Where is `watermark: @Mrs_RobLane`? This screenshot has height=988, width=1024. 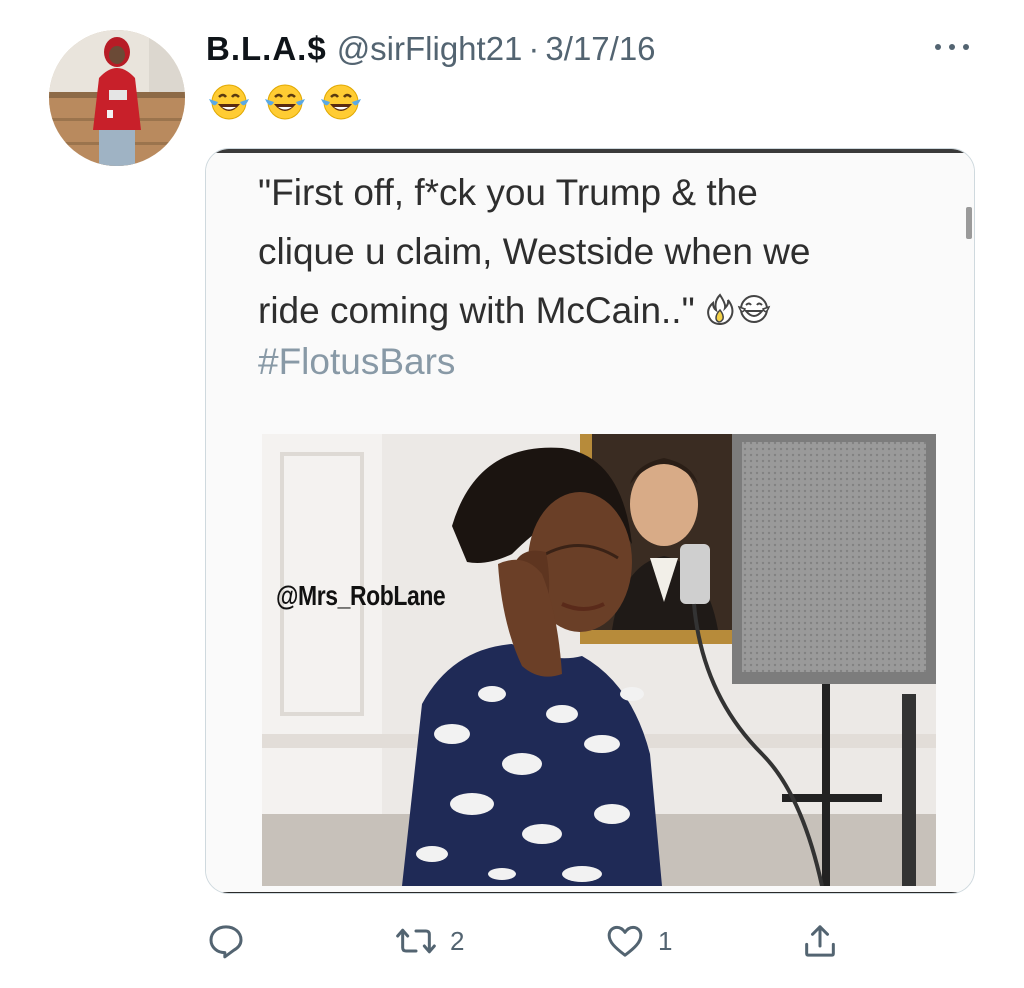
watermark: @Mrs_RobLane is located at coordinates (361, 595).